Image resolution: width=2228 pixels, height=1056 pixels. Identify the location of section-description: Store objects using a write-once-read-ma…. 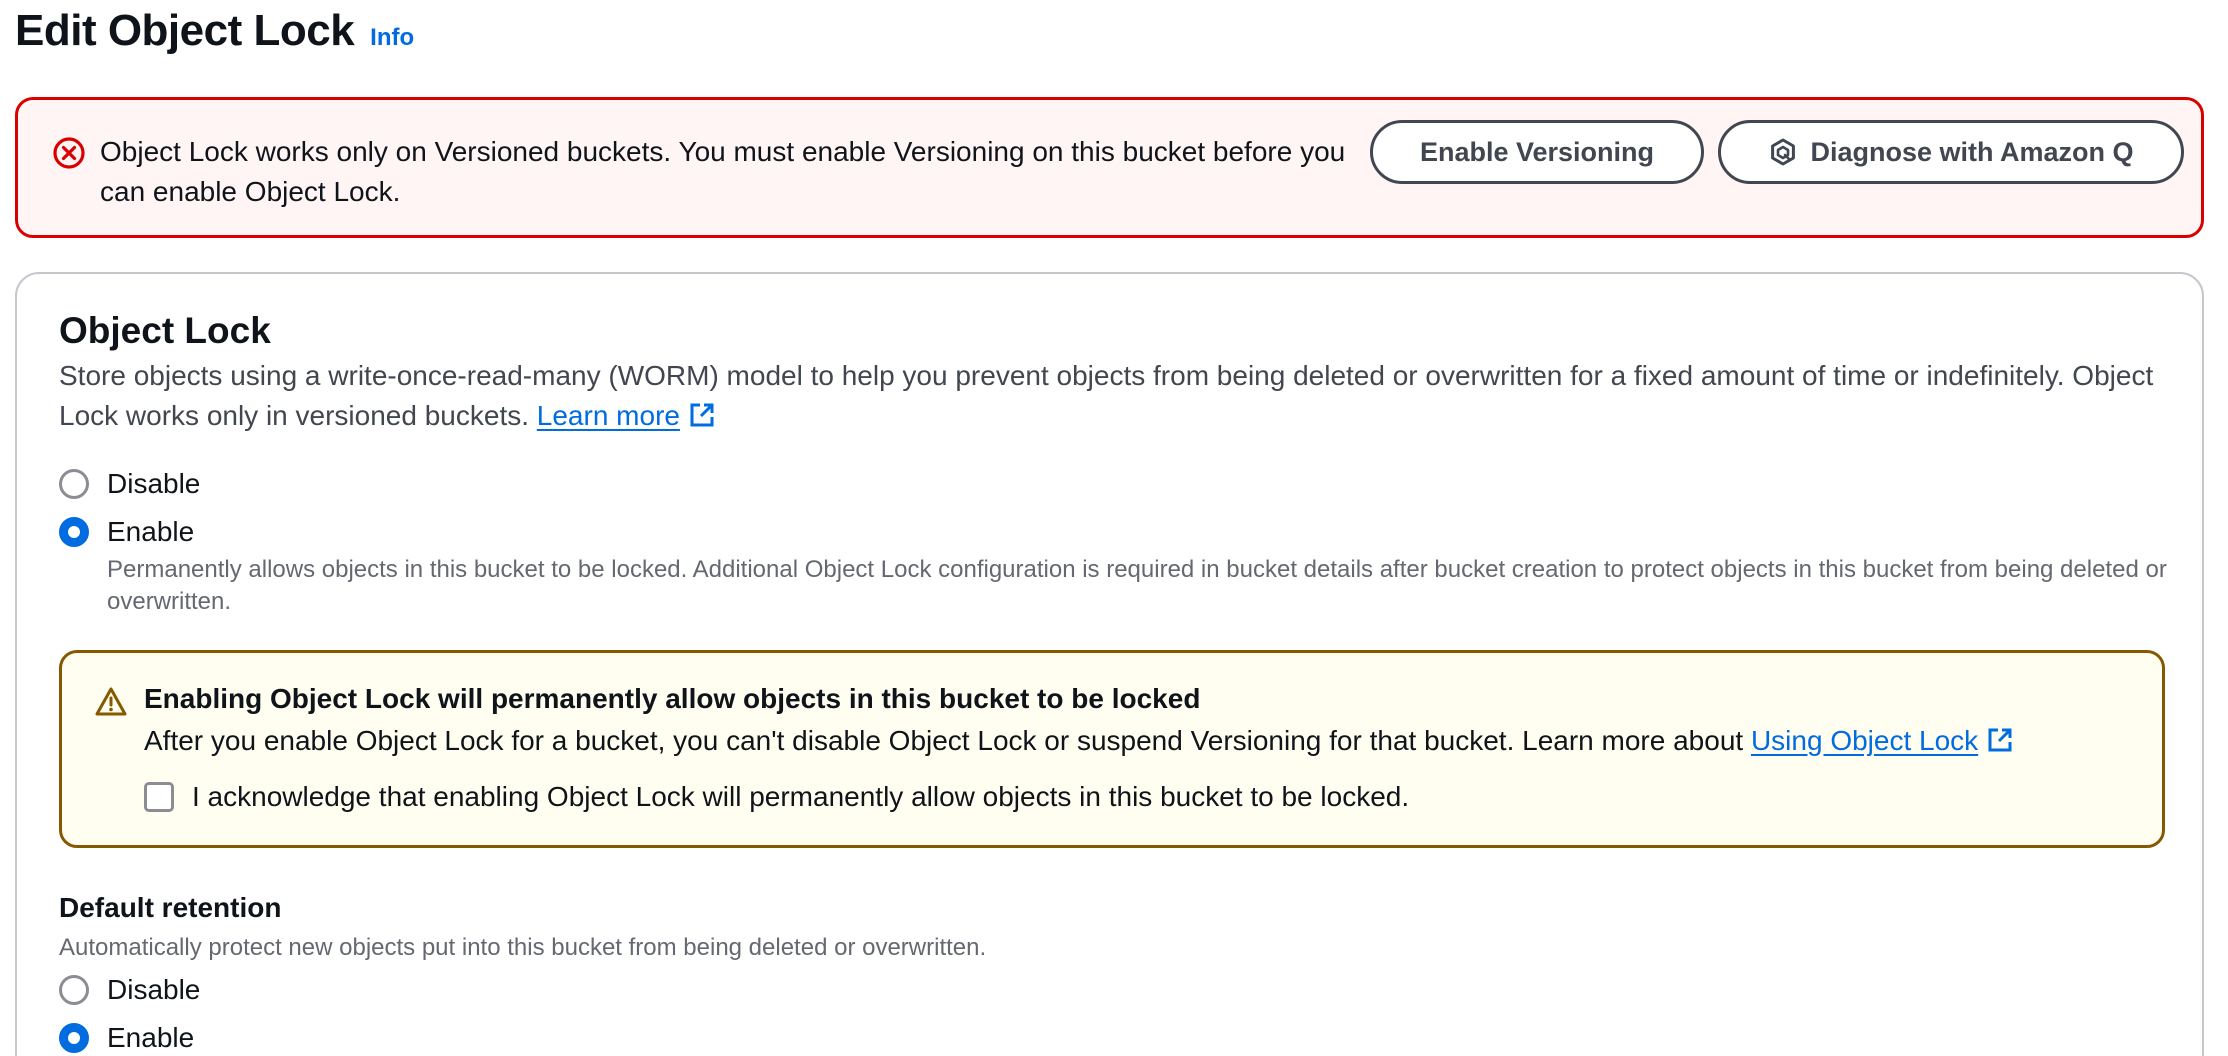
(1119, 396).